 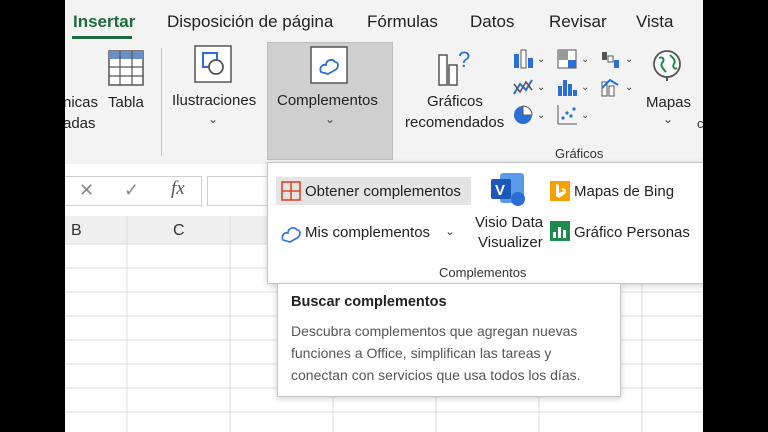 What do you see at coordinates (291, 235) in the screenshot?
I see `my-addins-icon` at bounding box center [291, 235].